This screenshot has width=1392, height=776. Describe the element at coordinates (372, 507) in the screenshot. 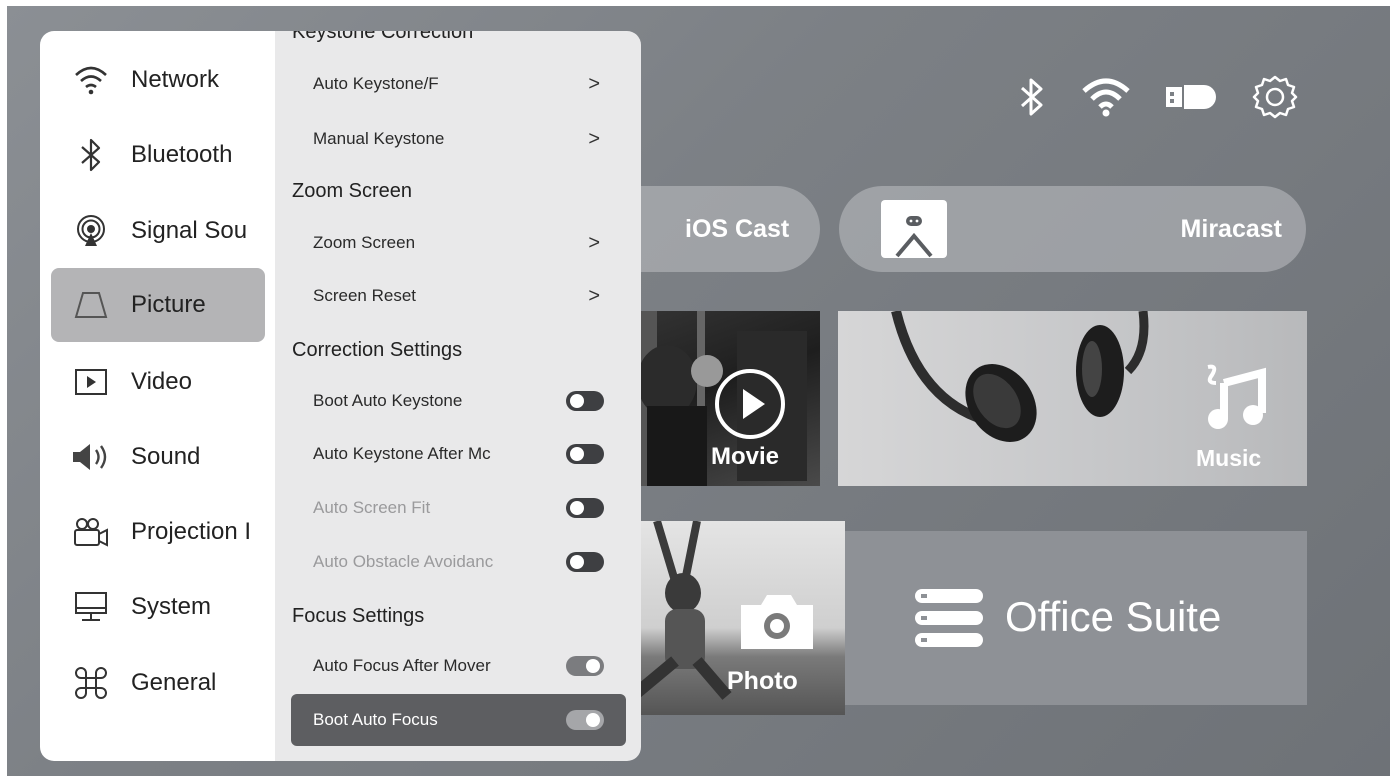

I see `auto-screen-fit-label: Auto Screen Fit` at that location.